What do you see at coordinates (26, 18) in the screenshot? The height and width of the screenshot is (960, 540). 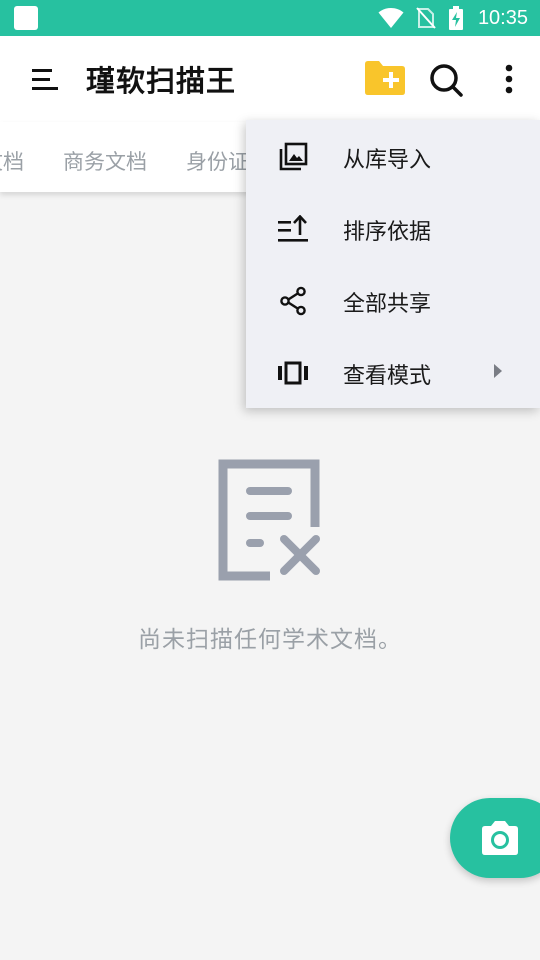 I see `notification-icon` at bounding box center [26, 18].